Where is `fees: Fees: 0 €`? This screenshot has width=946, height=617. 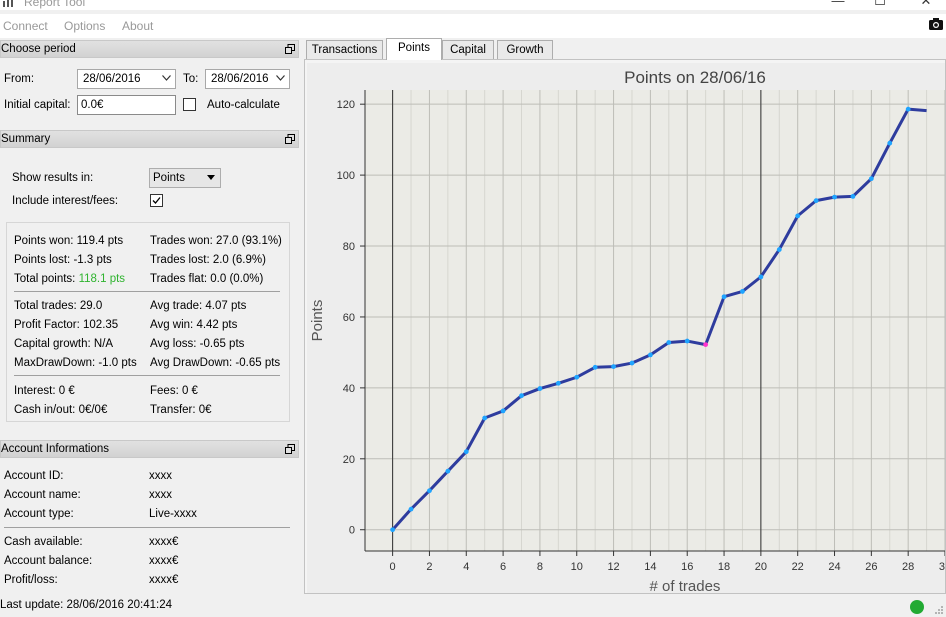 fees: Fees: 0 € is located at coordinates (174, 391).